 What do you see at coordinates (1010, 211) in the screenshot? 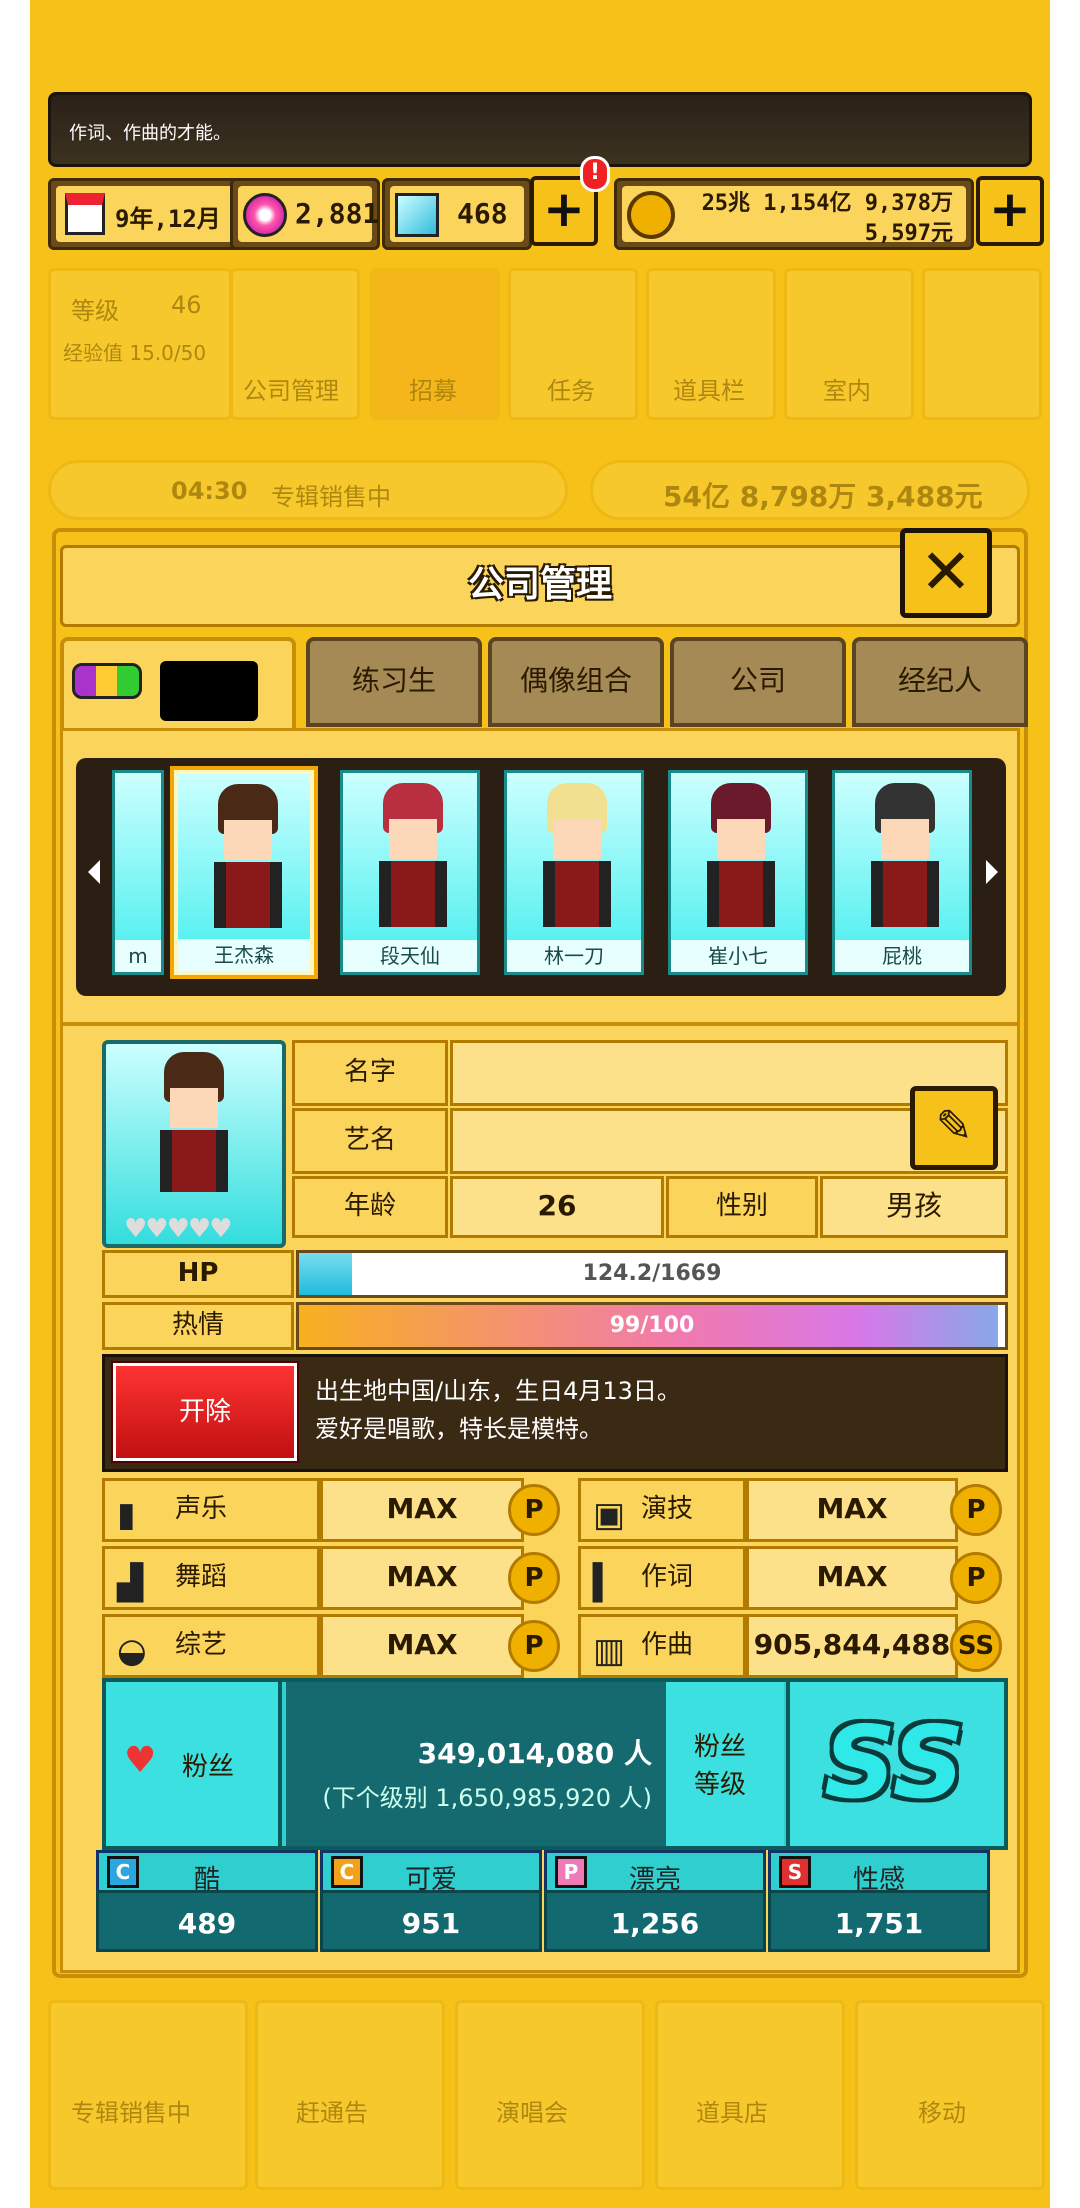
I see `add-money-button: +` at bounding box center [1010, 211].